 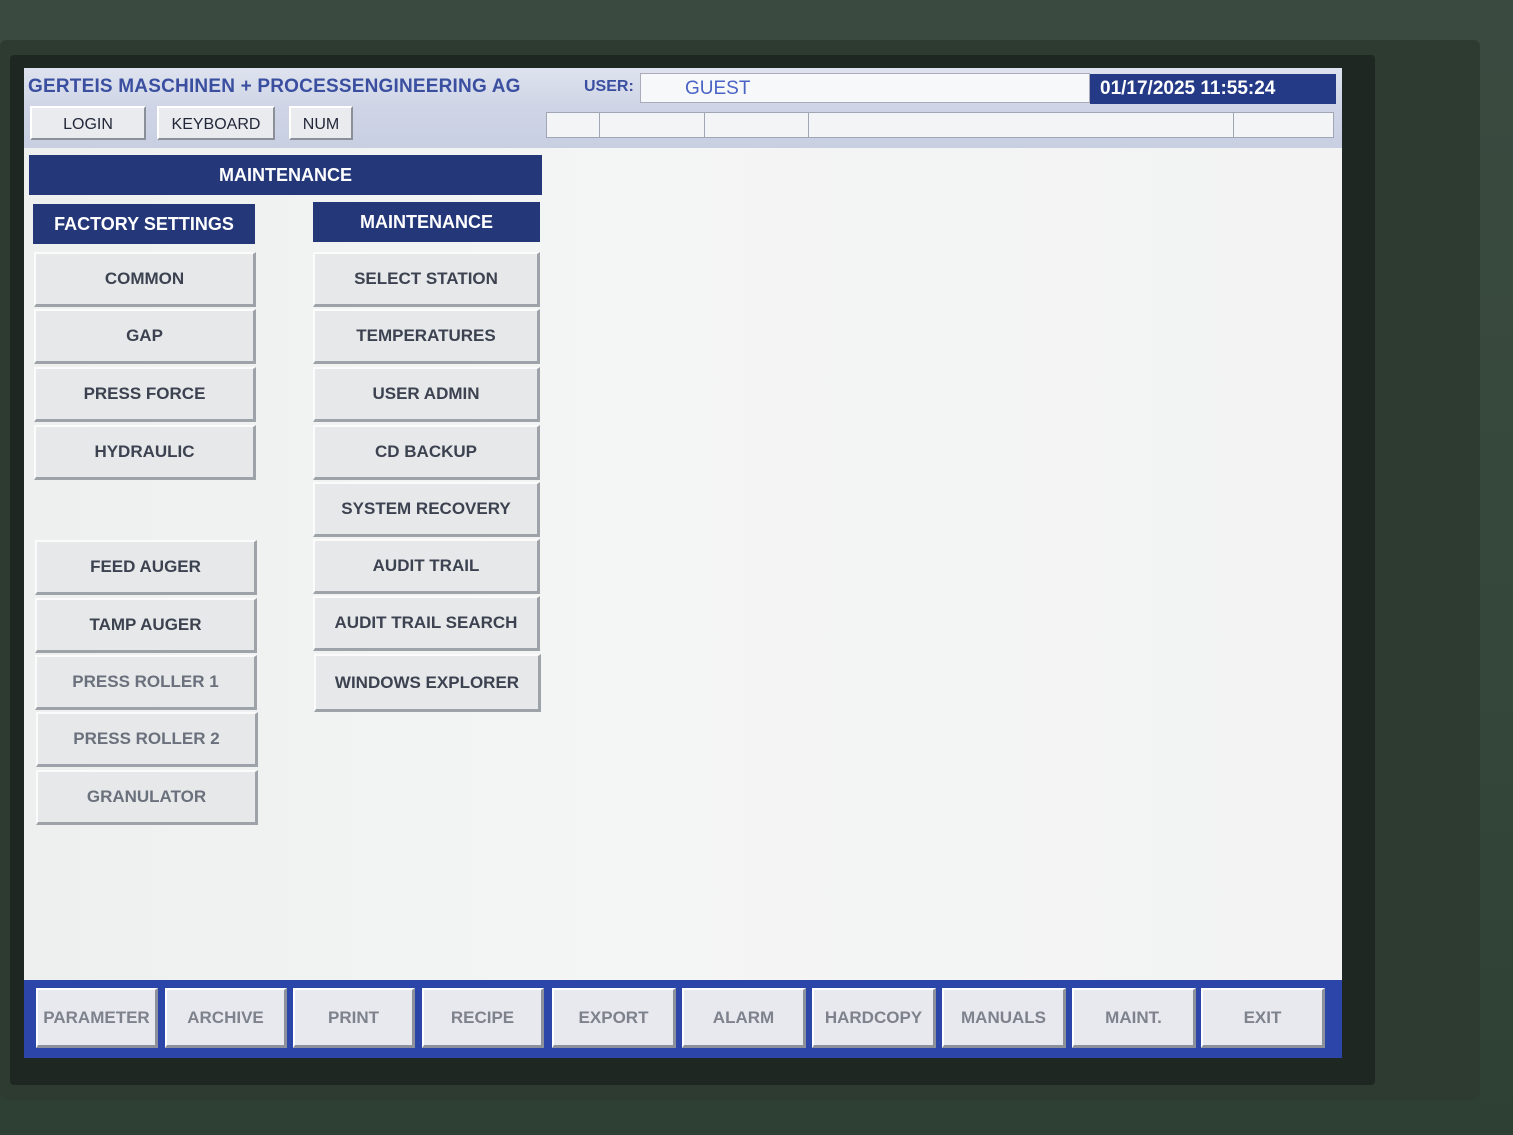 I want to click on tamp-auger-button: TAMP AUGER, so click(x=146, y=625).